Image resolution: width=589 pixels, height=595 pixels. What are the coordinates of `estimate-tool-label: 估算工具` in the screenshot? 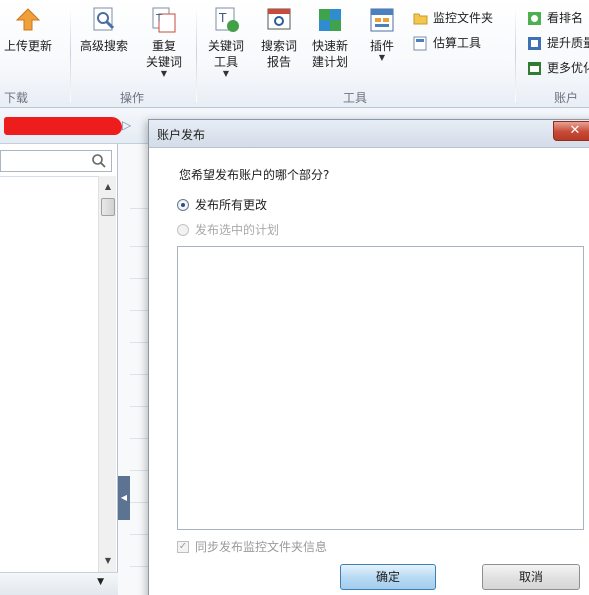 It's located at (457, 43).